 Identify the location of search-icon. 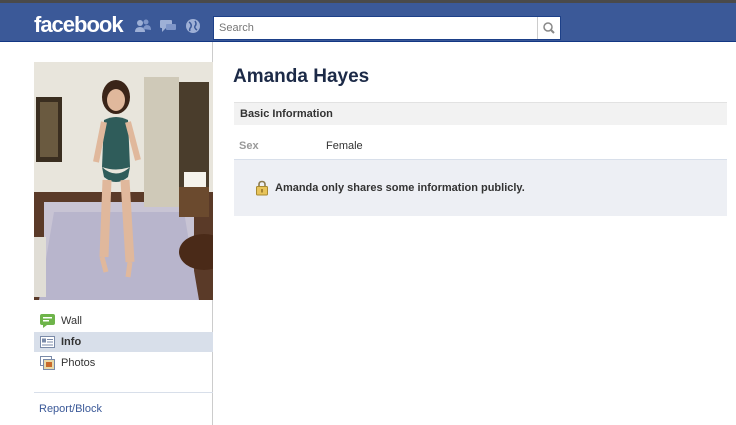
(549, 28).